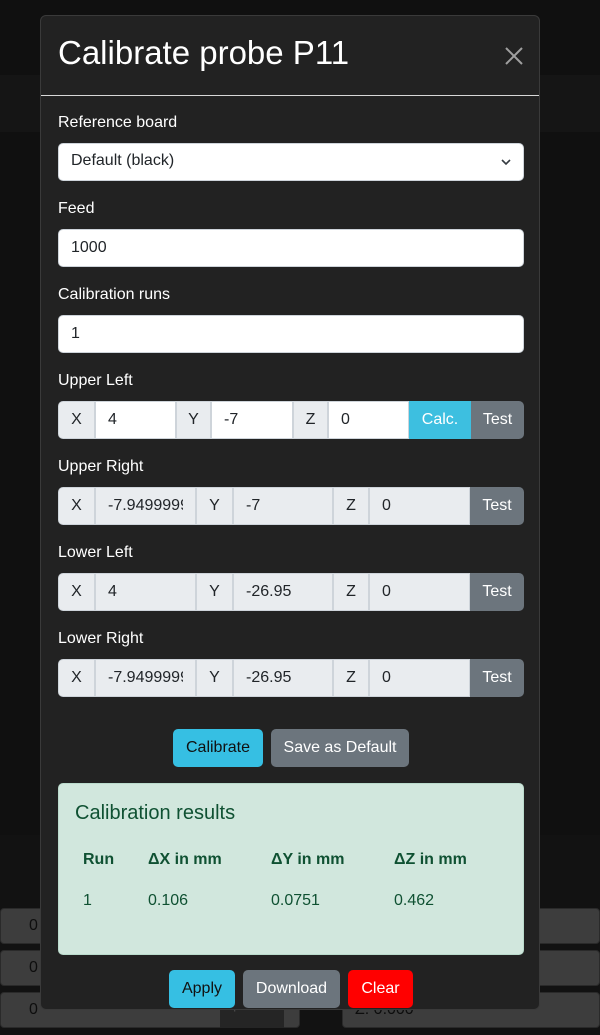 The height and width of the screenshot is (1035, 600). What do you see at coordinates (185, 859) in the screenshot?
I see `results-header-dx: ΔX in mm` at bounding box center [185, 859].